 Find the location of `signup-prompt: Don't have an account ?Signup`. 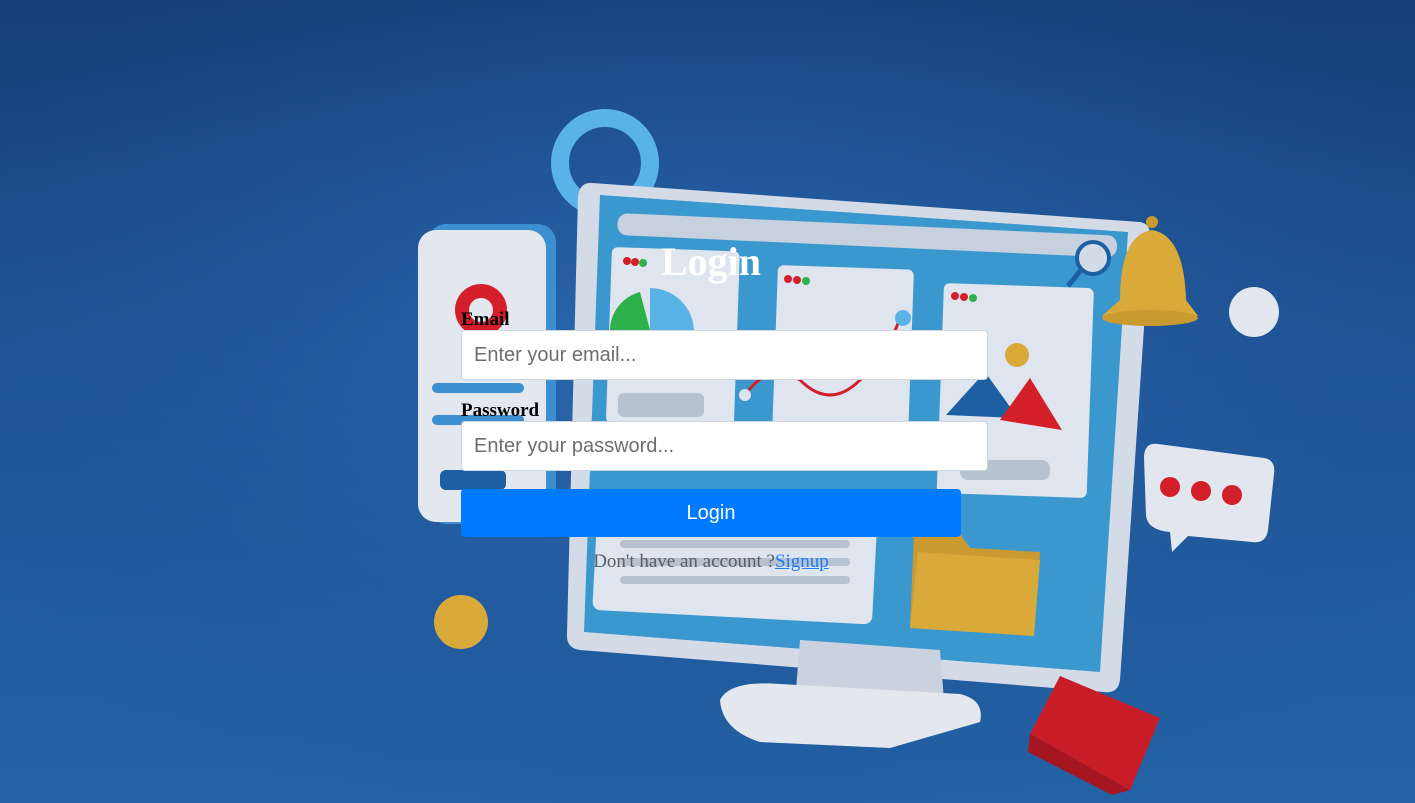

signup-prompt: Don't have an account ?Signup is located at coordinates (711, 562).